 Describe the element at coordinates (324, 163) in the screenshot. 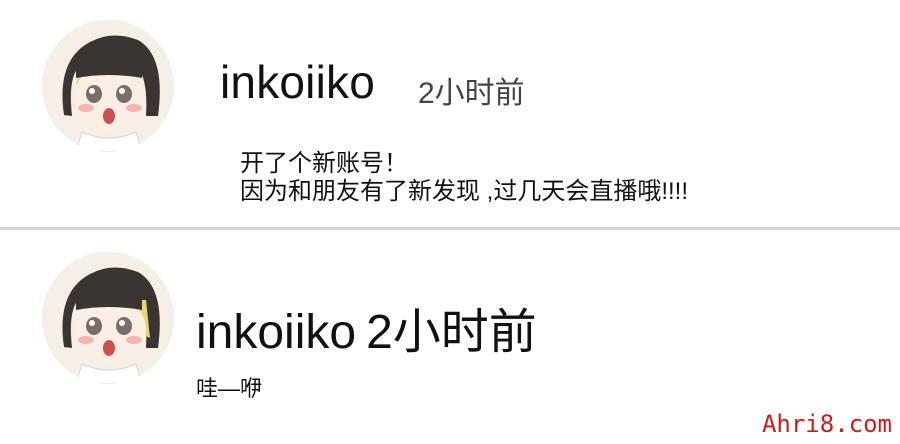

I see `post-text-line: 开了个新账号！` at that location.